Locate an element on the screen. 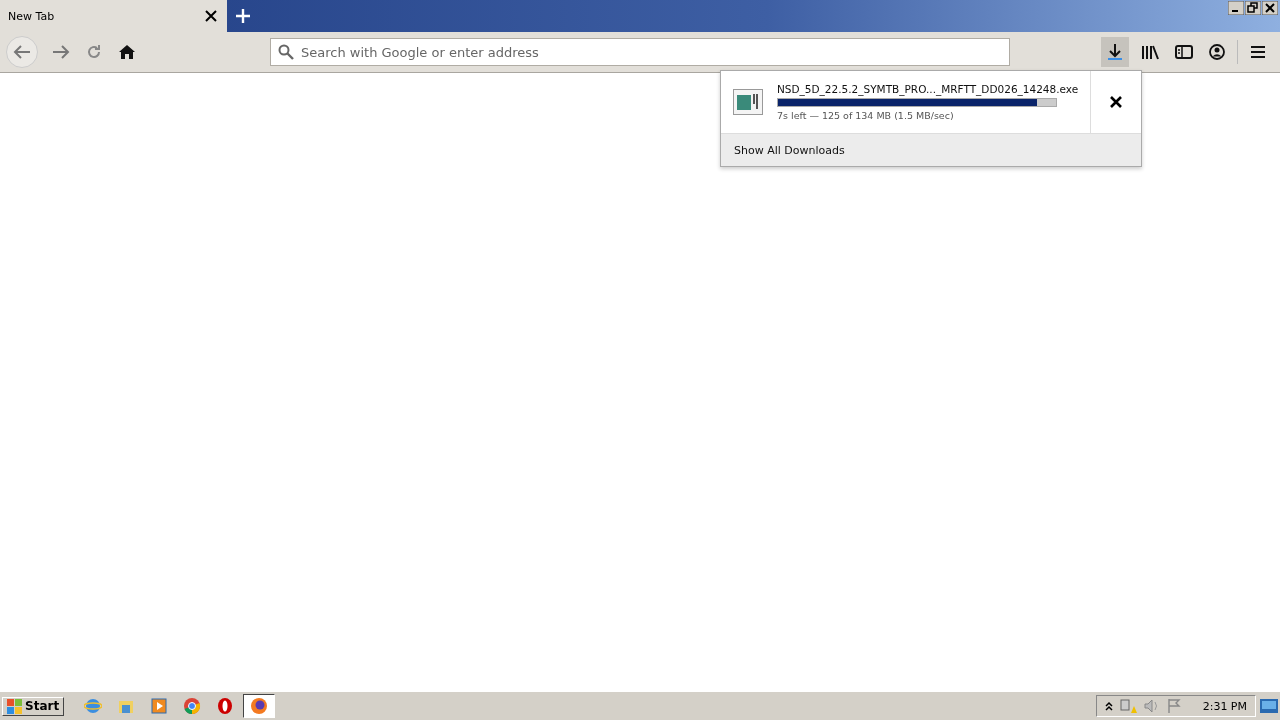 Image resolution: width=1280 pixels, height=720 pixels. chevron-up-icon is located at coordinates (1108, 706).